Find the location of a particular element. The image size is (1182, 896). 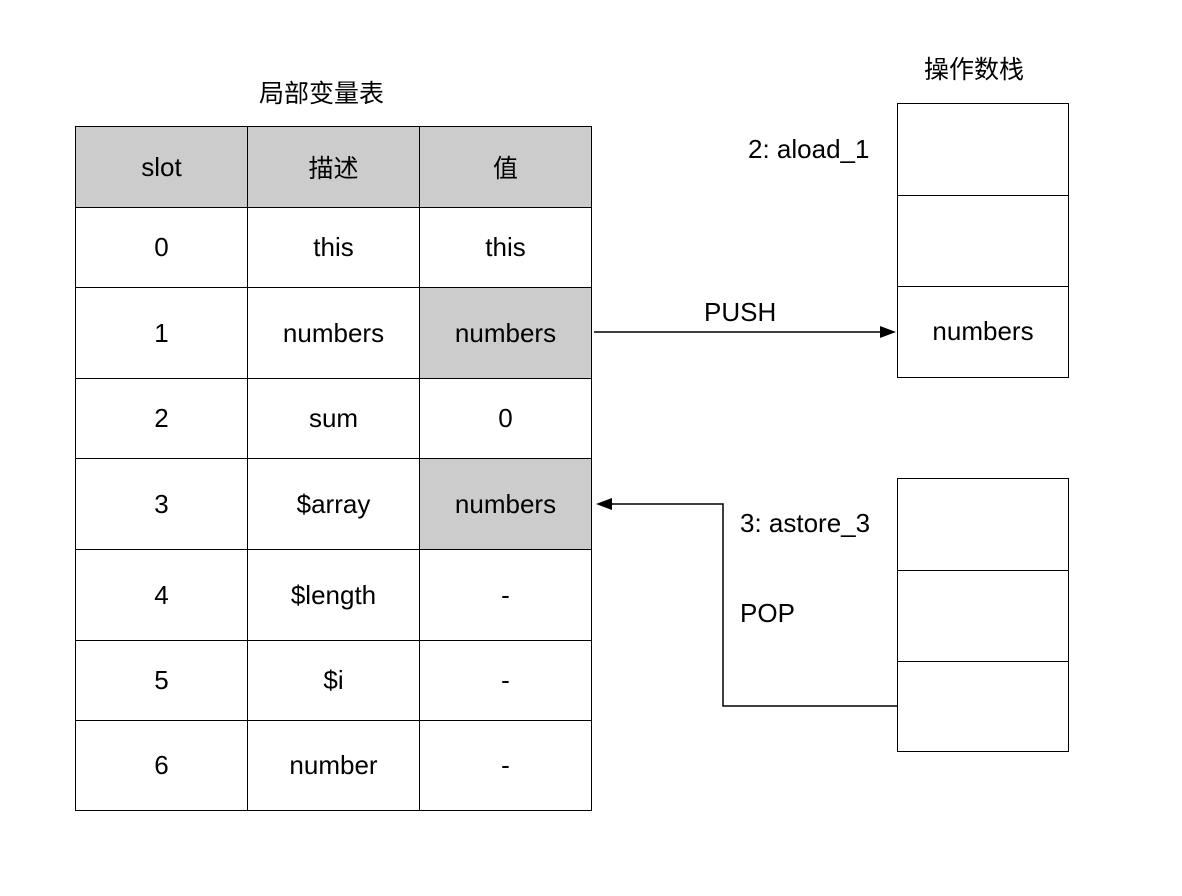

connector-arrows is located at coordinates (745, 516).